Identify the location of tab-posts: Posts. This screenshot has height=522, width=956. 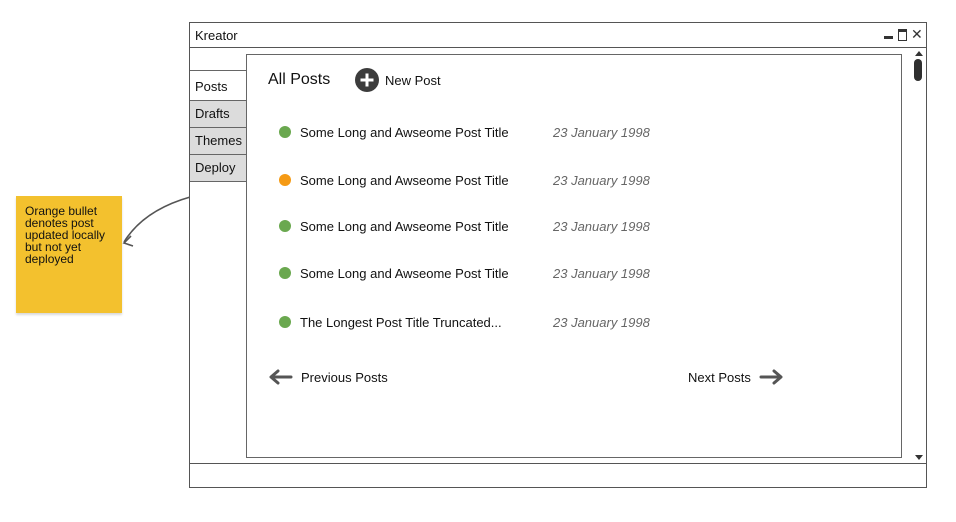
(218, 85).